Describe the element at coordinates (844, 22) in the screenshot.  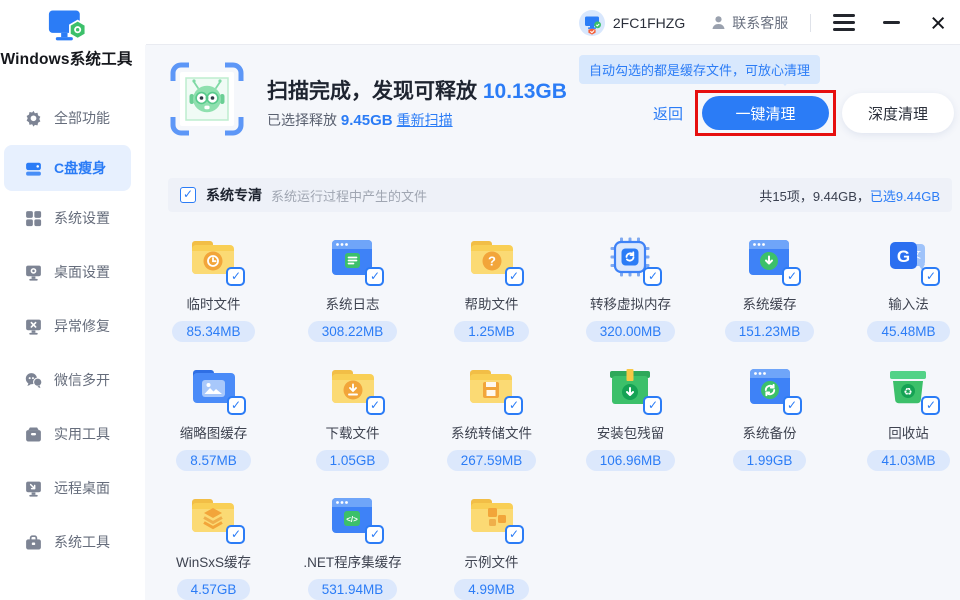
I see `menu-button` at that location.